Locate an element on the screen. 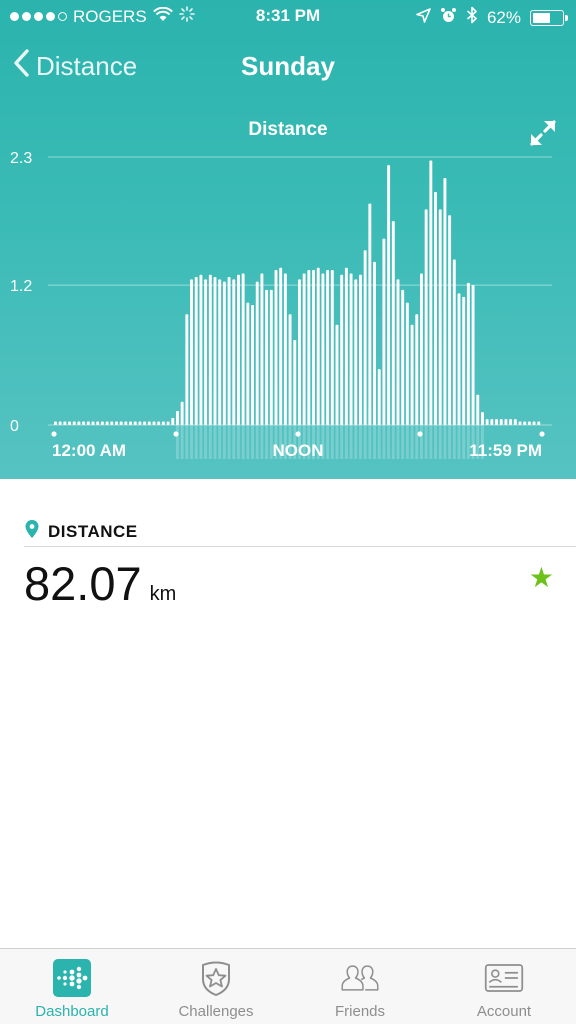 The width and height of the screenshot is (576, 1024). battery-percent: 62% is located at coordinates (503, 17).